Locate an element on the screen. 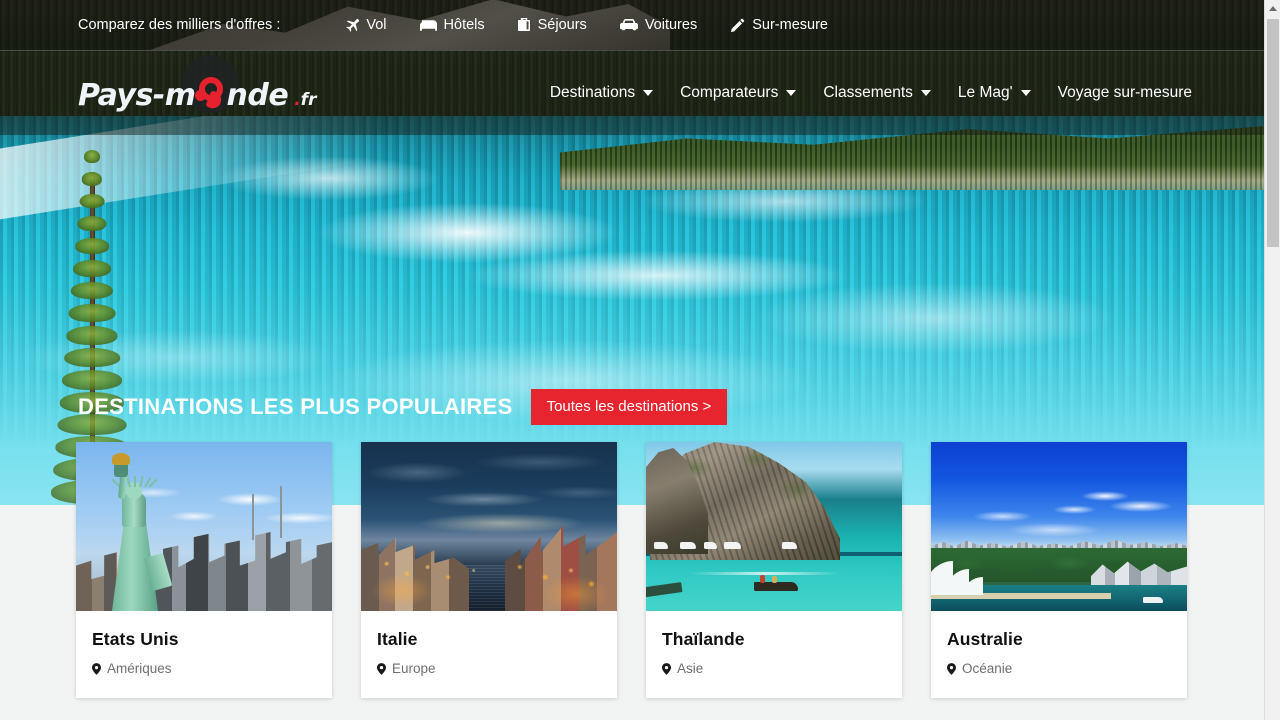 The height and width of the screenshot is (720, 1280). site-logo: Pays-m nde .fr is located at coordinates (197, 84).